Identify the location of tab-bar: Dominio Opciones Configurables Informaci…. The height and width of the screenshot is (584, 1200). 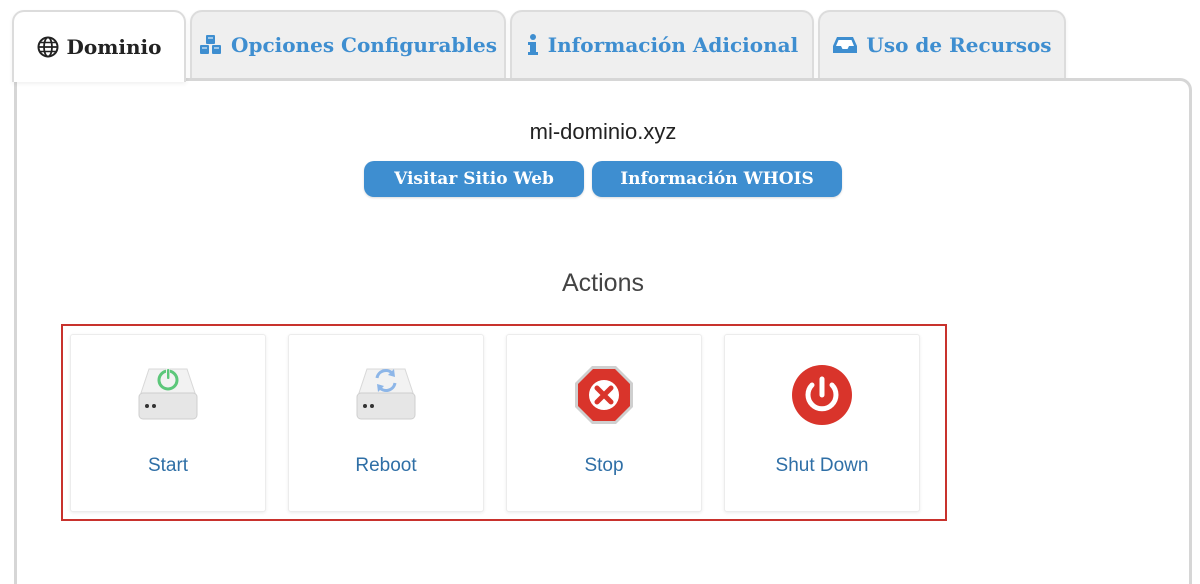
(562, 46).